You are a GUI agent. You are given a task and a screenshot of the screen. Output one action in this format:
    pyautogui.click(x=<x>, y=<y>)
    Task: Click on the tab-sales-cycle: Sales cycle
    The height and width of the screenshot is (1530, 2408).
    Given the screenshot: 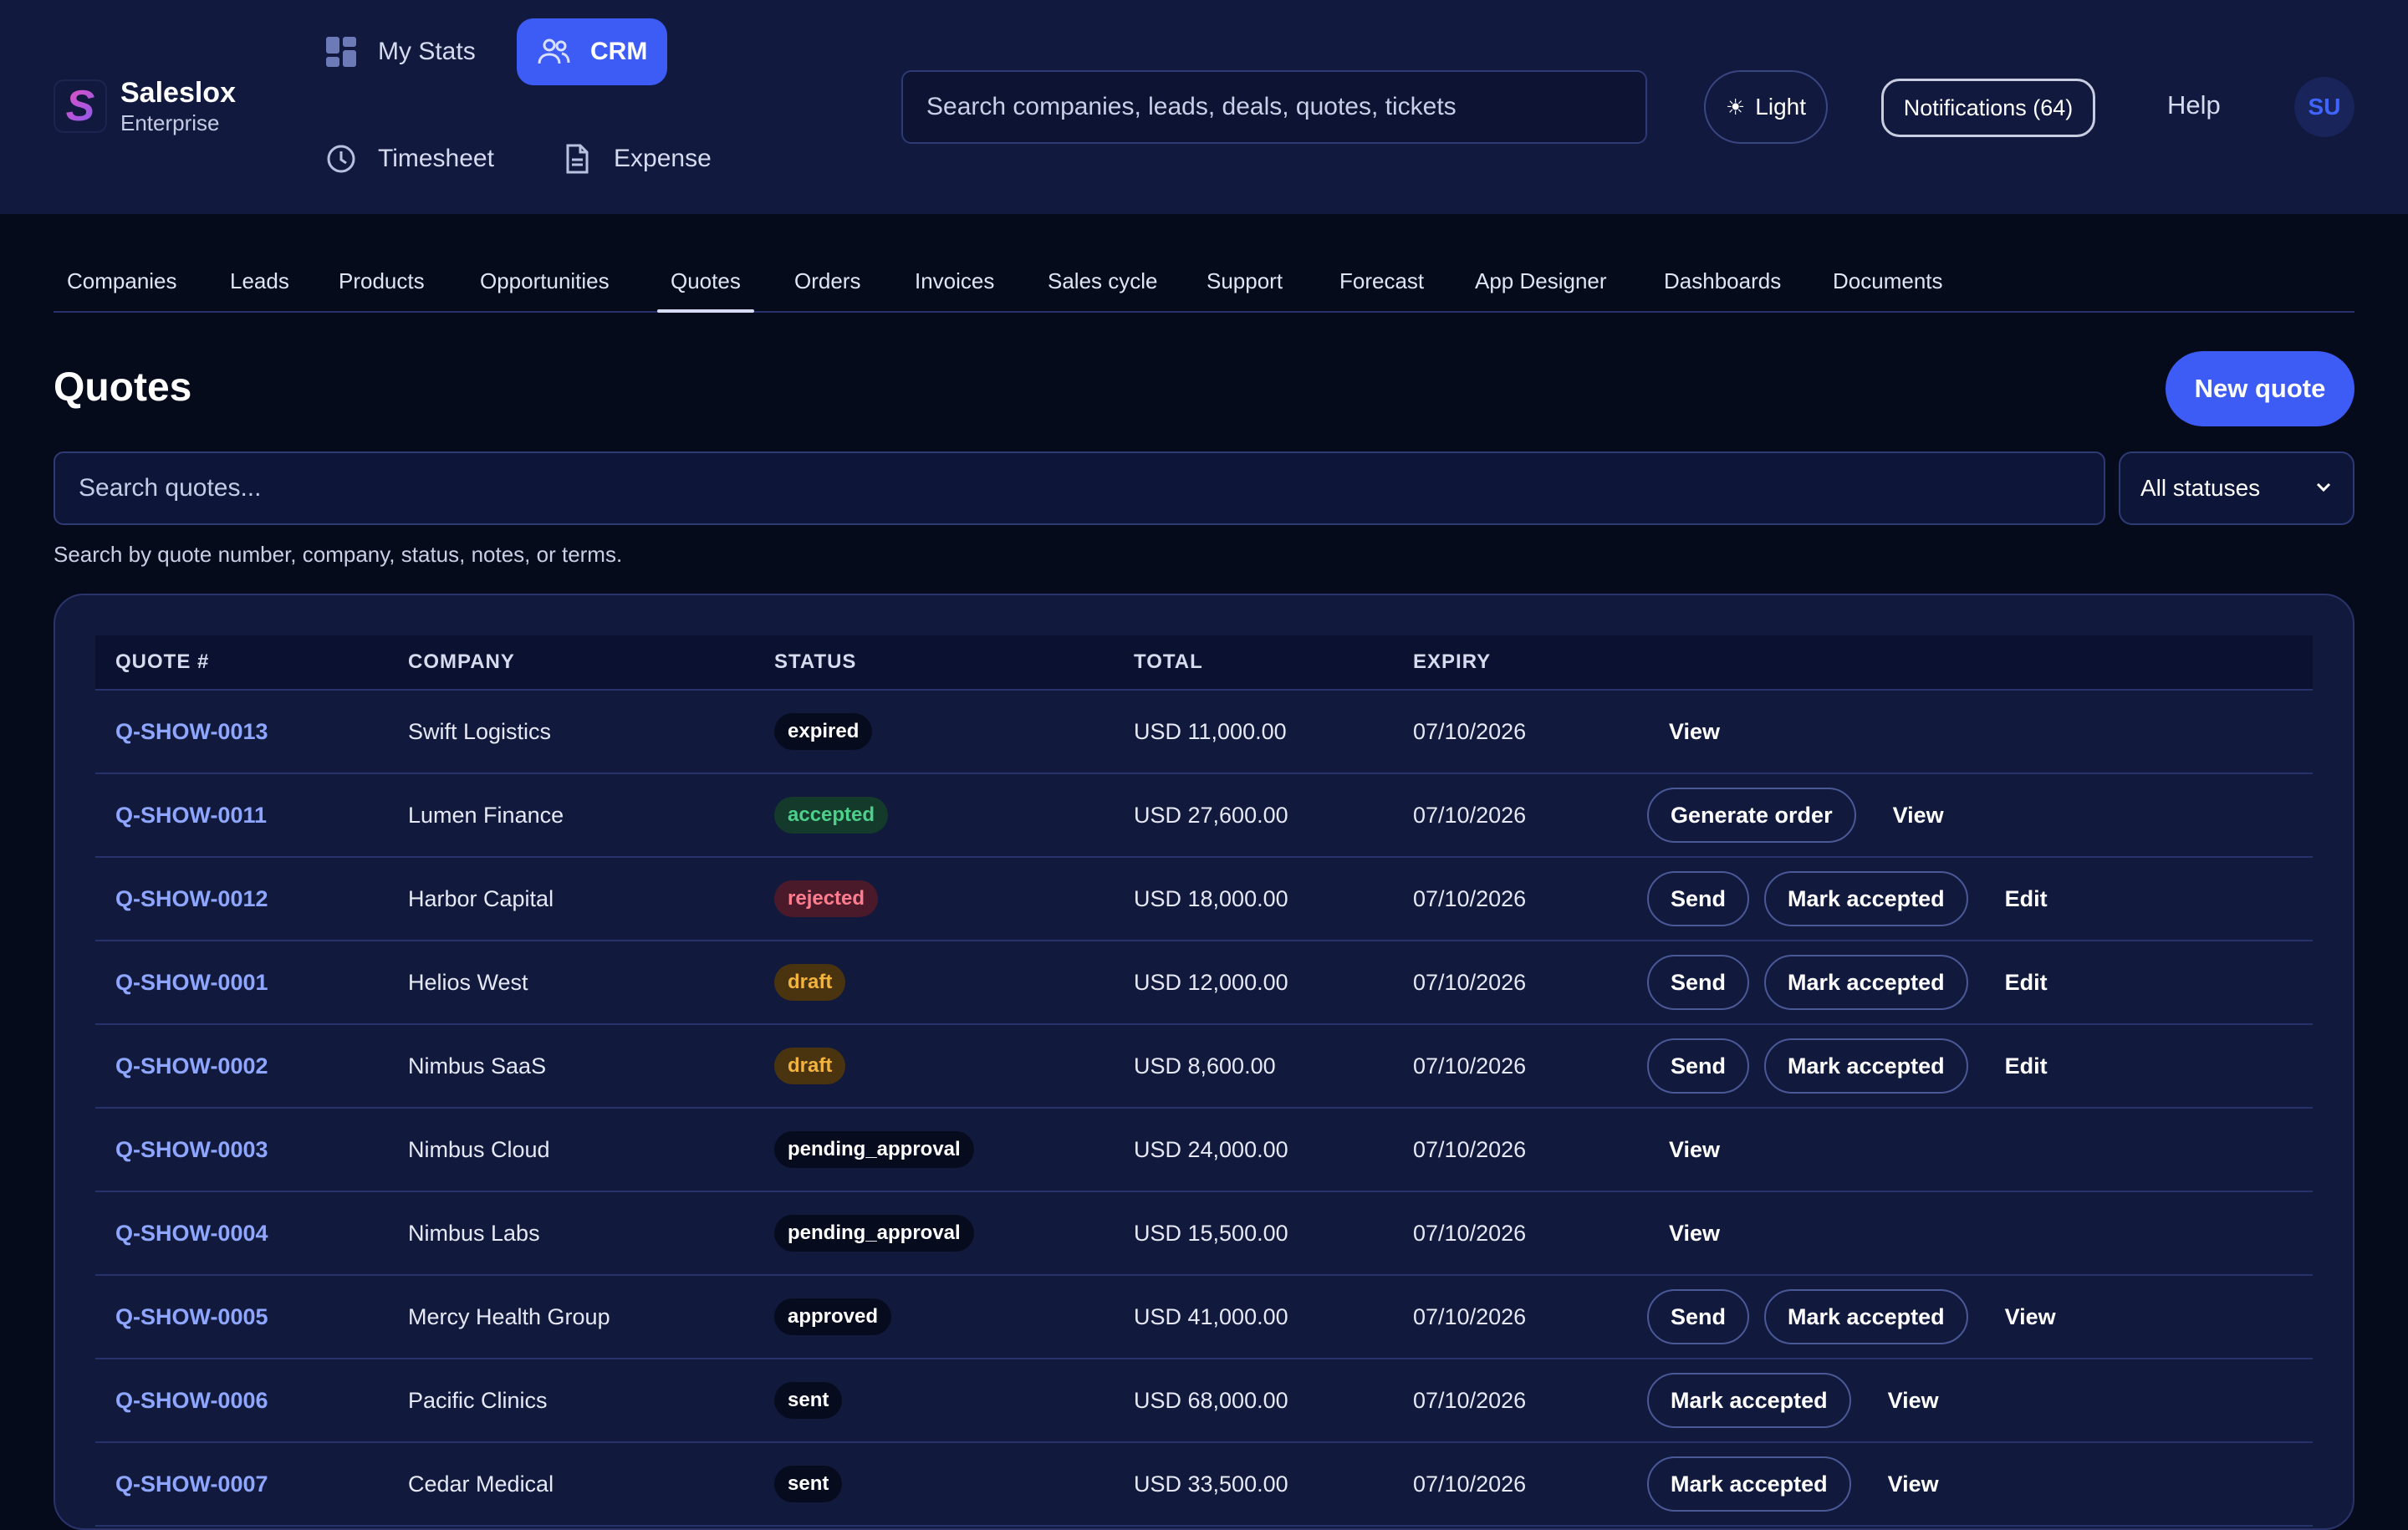 What is the action you would take?
    pyautogui.click(x=1103, y=281)
    